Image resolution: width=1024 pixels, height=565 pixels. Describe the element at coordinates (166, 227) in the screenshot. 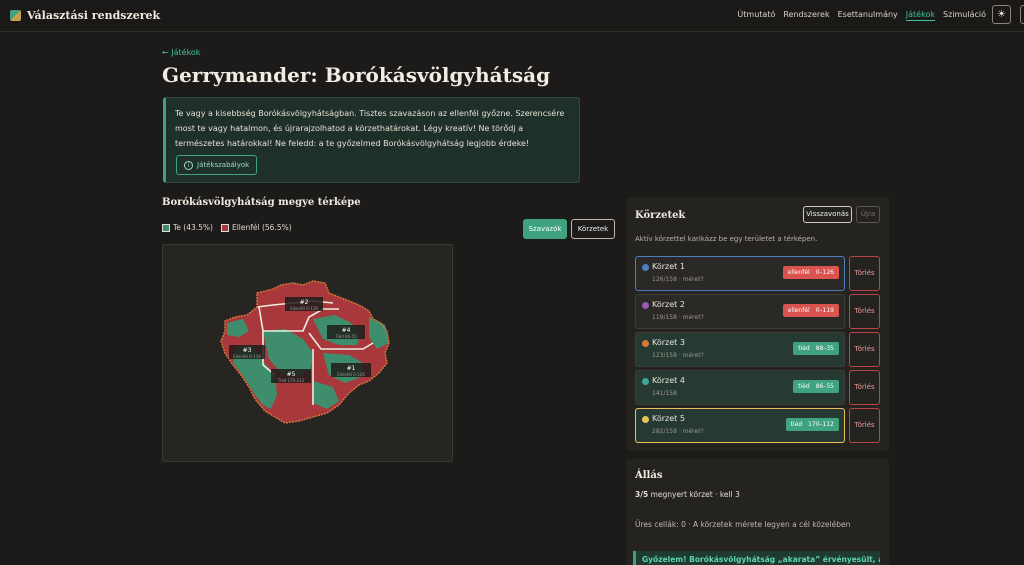

I see `legend-you-swatch` at that location.